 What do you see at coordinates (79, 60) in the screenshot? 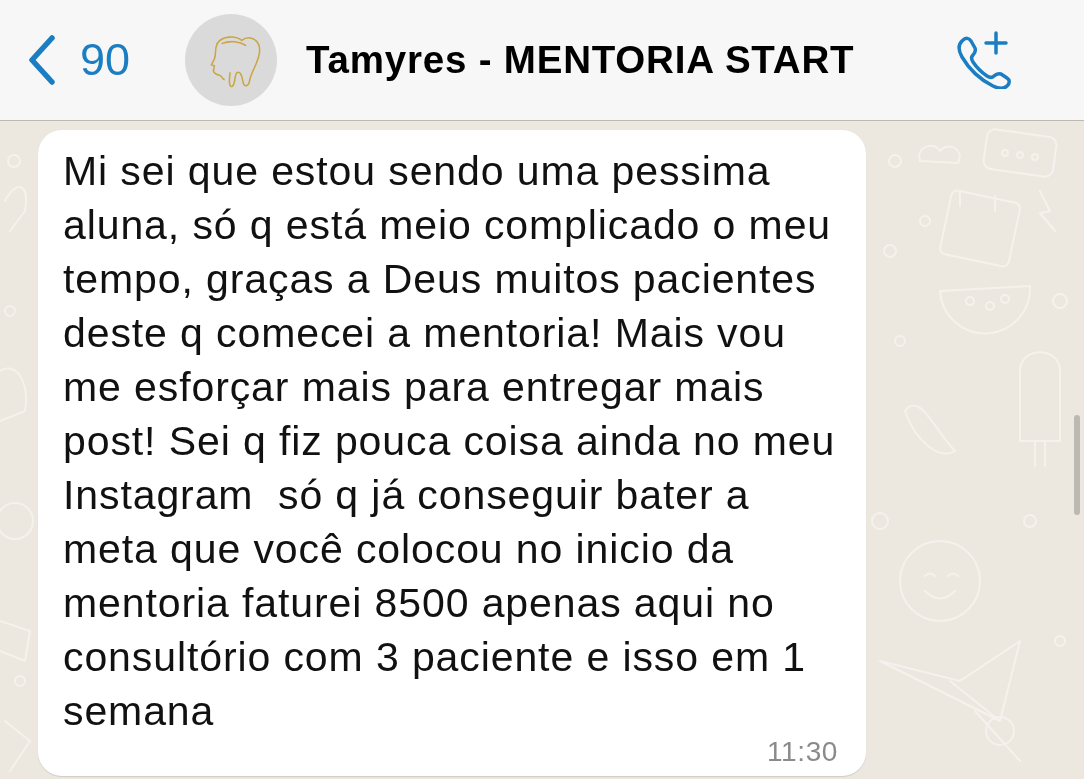
I see `back-button: 90` at bounding box center [79, 60].